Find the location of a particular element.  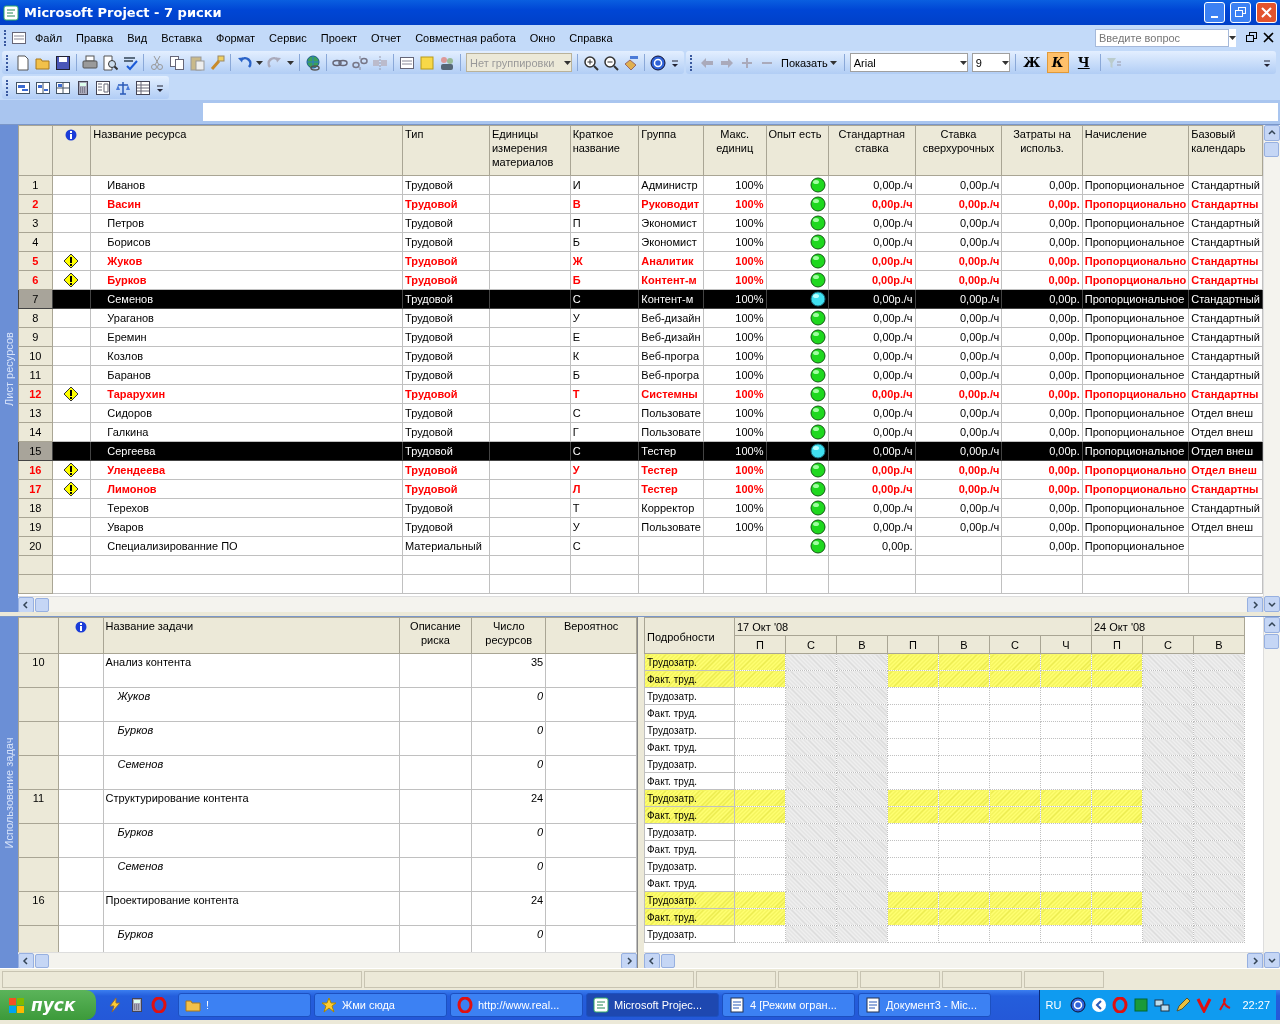

underline-button: Ч is located at coordinates (1083, 62).